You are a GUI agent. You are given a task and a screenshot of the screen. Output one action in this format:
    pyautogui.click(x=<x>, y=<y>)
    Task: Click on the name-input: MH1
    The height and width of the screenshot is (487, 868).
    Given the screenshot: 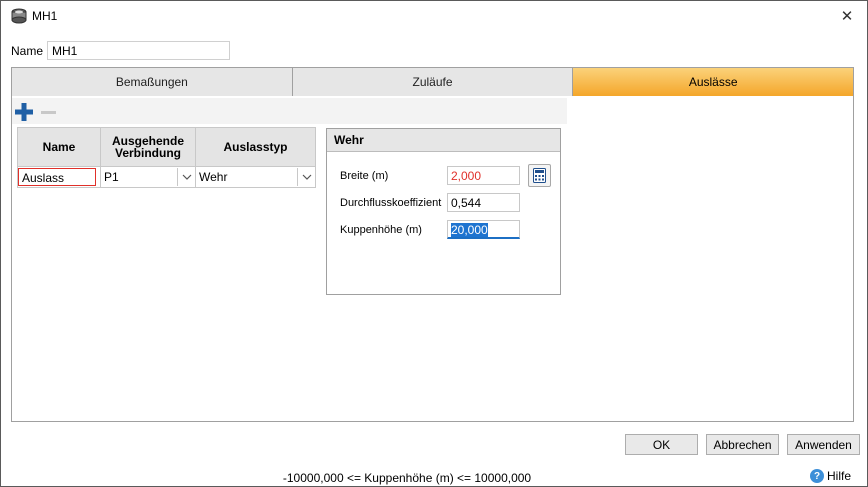 What is the action you would take?
    pyautogui.click(x=138, y=50)
    